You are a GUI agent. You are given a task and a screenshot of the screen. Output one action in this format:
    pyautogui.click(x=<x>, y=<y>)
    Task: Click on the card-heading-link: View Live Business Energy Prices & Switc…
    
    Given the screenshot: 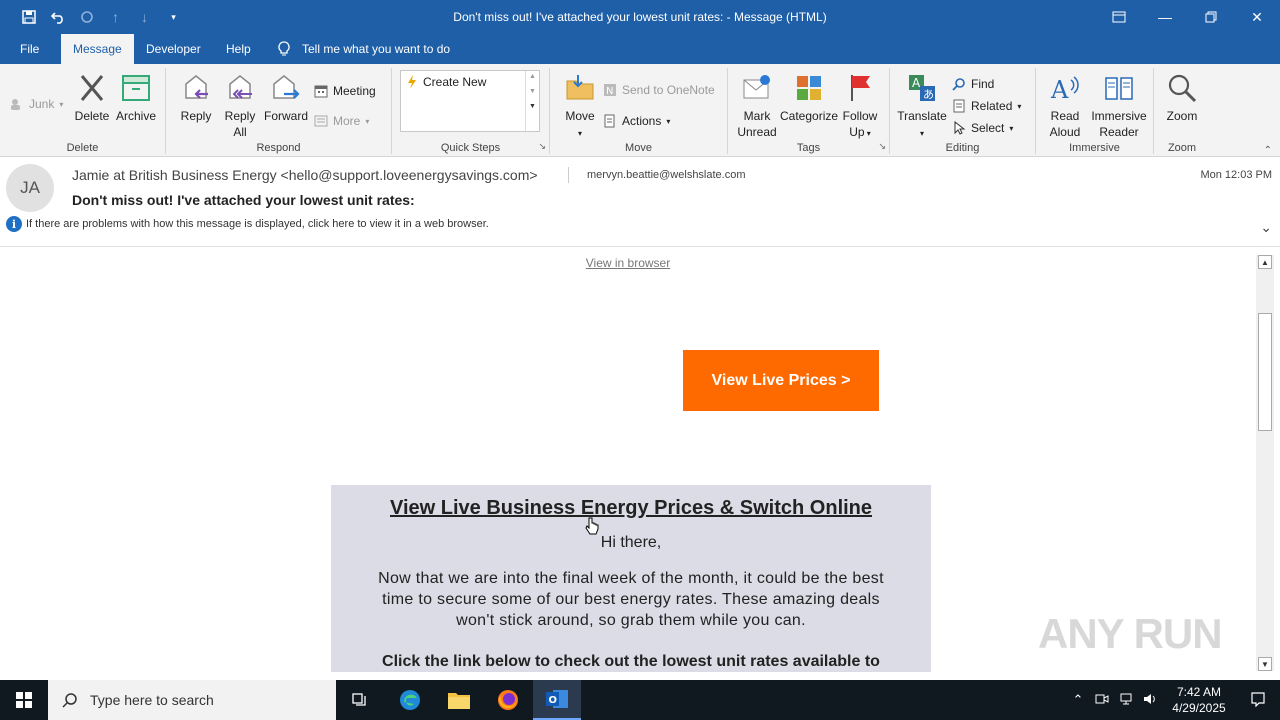 What is the action you would take?
    pyautogui.click(x=631, y=508)
    